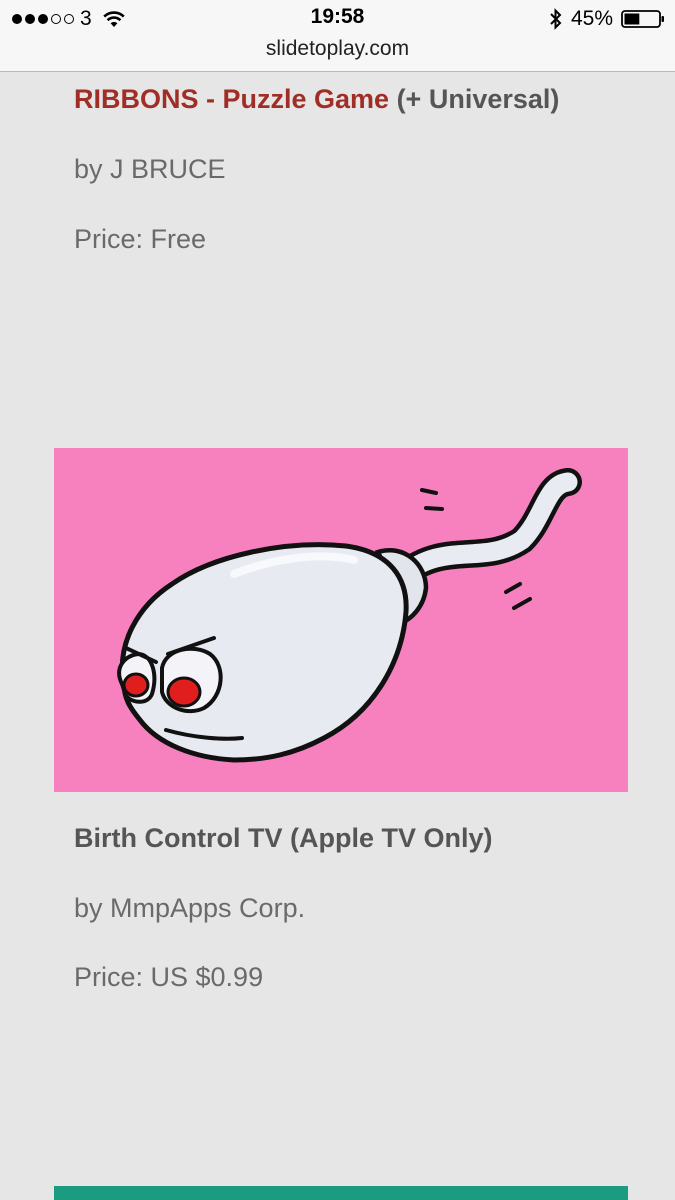 This screenshot has height=1200, width=675. What do you see at coordinates (556, 19) in the screenshot?
I see `bluetooth-icon` at bounding box center [556, 19].